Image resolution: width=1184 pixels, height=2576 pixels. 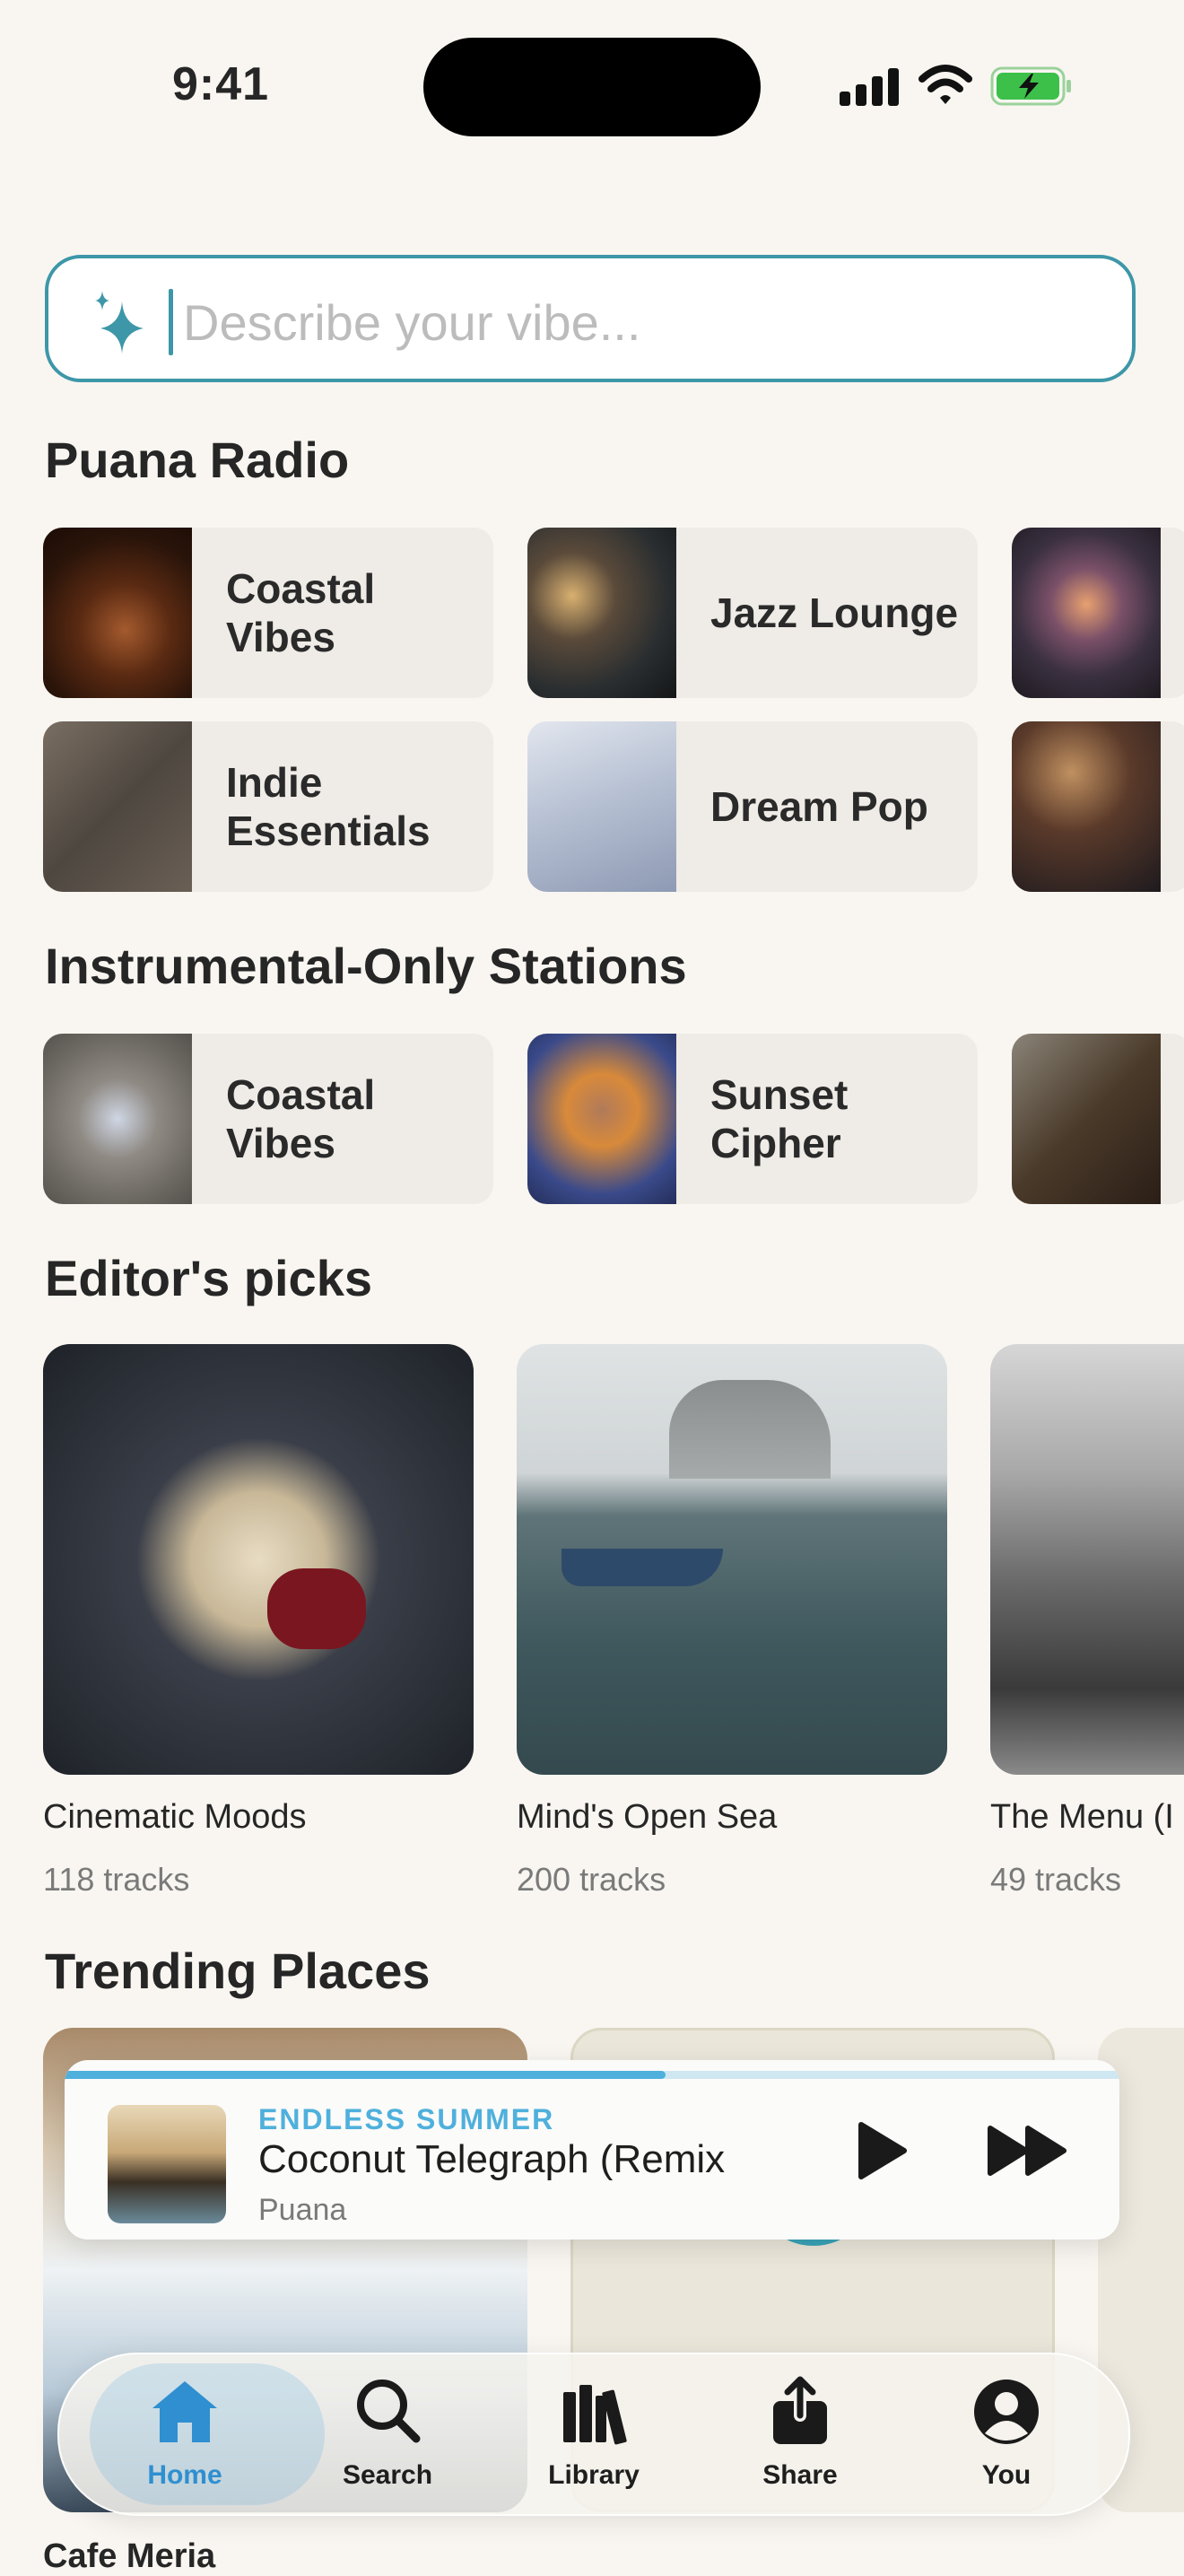 I want to click on now-playing-title: Coconut Telegraph (Remix, so click(x=492, y=2159).